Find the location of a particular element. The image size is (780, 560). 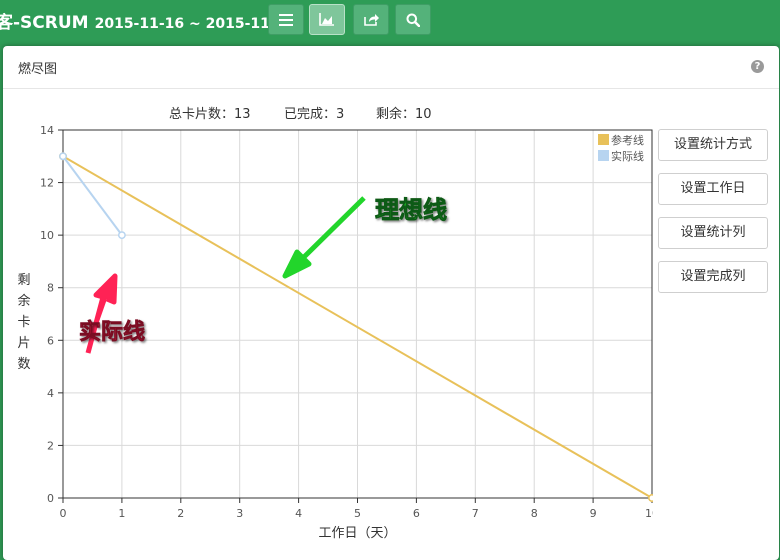

legend: 参考线实际线 is located at coordinates (621, 148).